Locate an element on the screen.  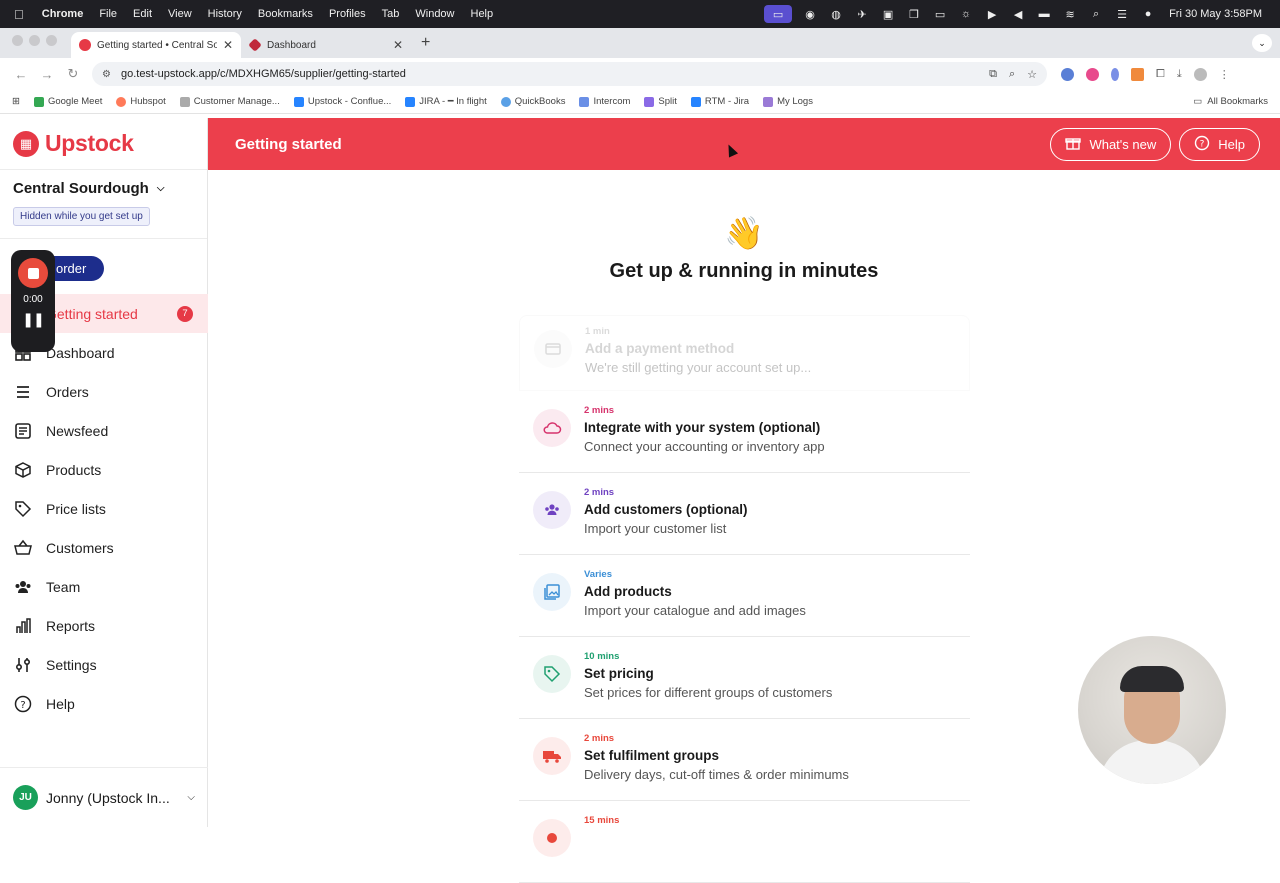
menu-bookmarks: Bookmarks is located at coordinates (285, 14).